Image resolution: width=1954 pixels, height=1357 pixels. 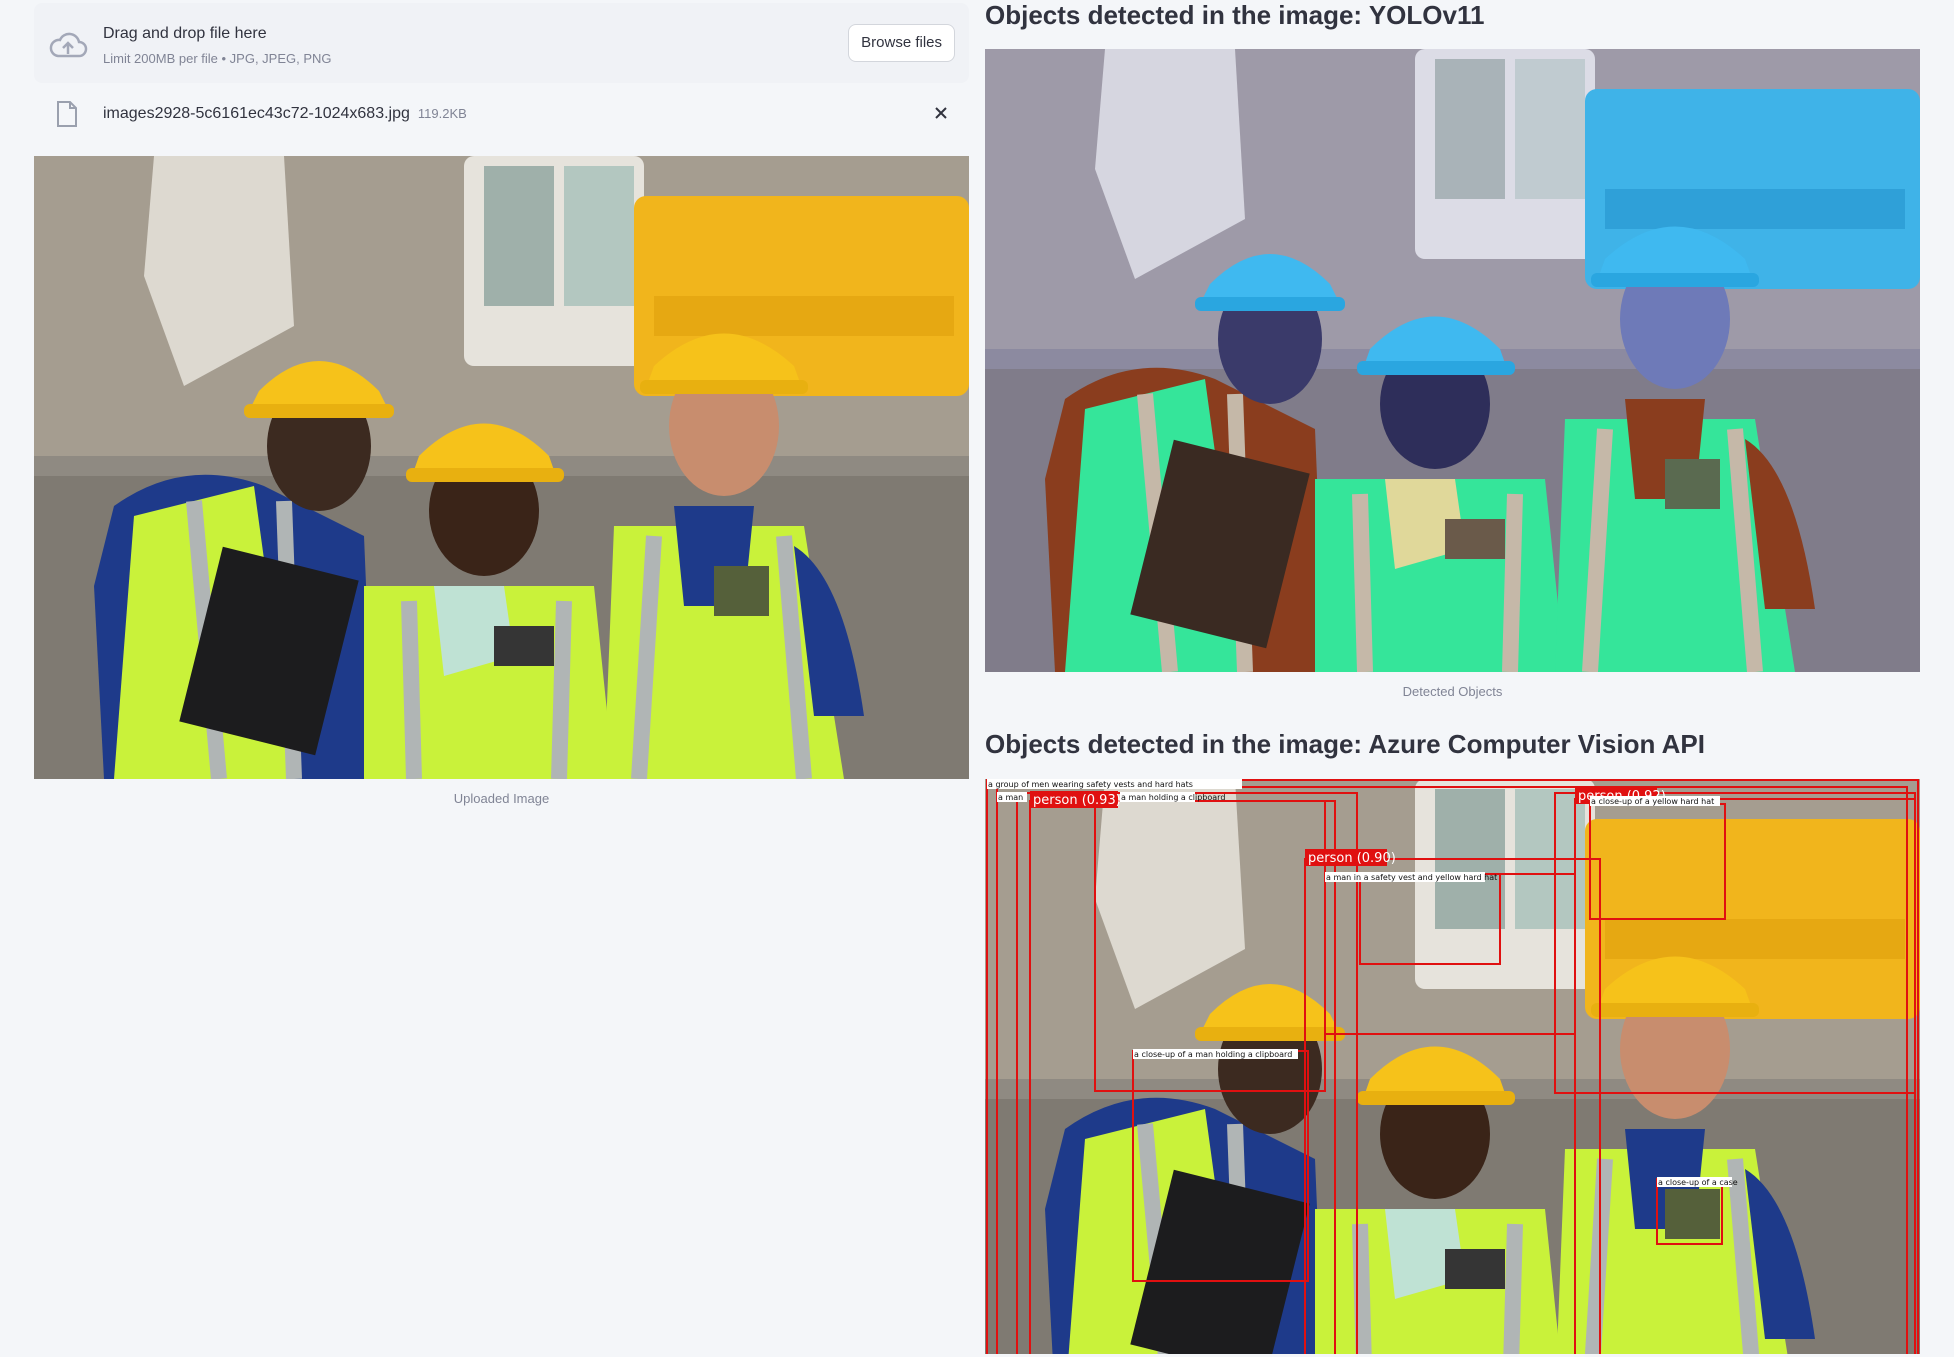 What do you see at coordinates (501, 798) in the screenshot?
I see `uploaded-image-caption: Uploaded Image` at bounding box center [501, 798].